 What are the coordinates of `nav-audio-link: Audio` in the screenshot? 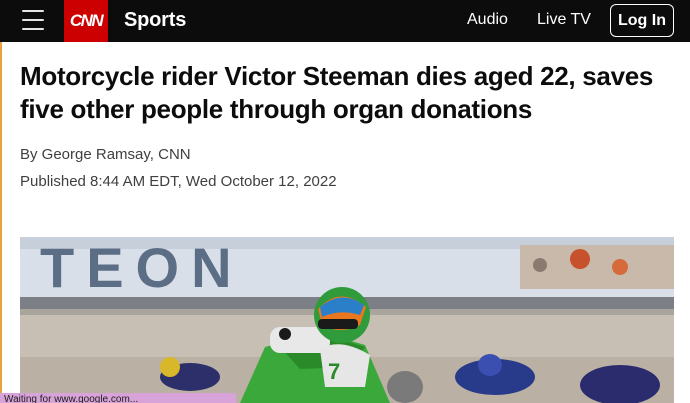 It's located at (487, 20).